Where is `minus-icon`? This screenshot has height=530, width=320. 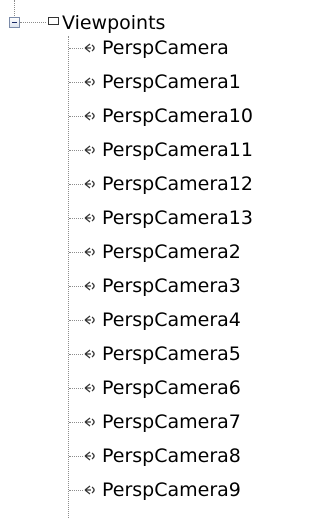 minus-icon is located at coordinates (14, 22).